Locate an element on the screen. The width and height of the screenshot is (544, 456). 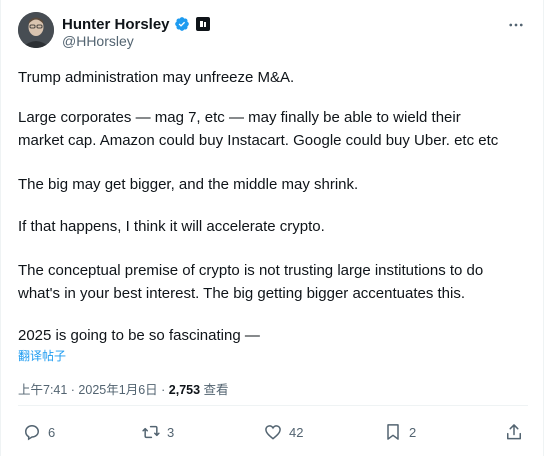
author-row: Hunter Horsley is located at coordinates (136, 24).